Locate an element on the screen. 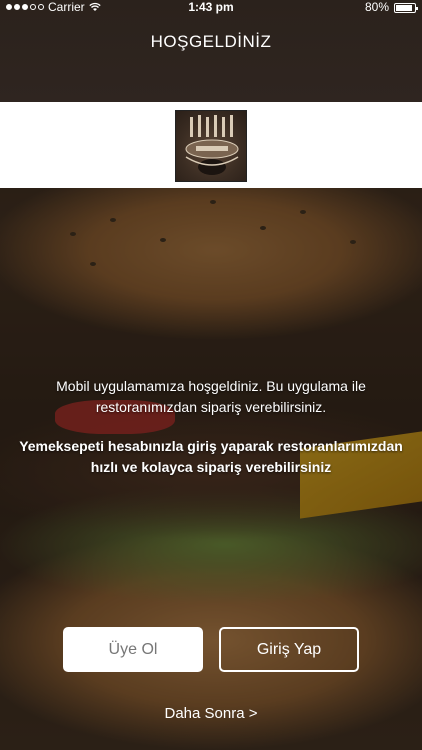  header: Carrier 1:43 pm 80% HOŞGELDİNİZ is located at coordinates (211, 51).